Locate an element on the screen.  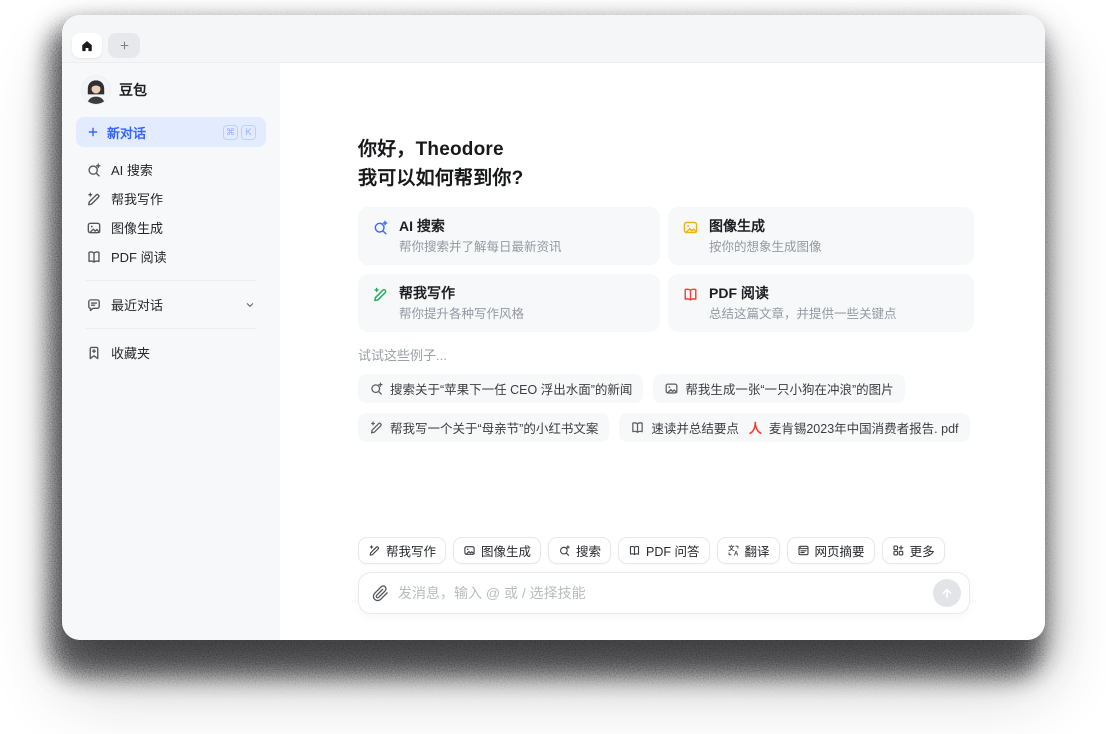
card-title: 帮我写作 is located at coordinates (427, 293).